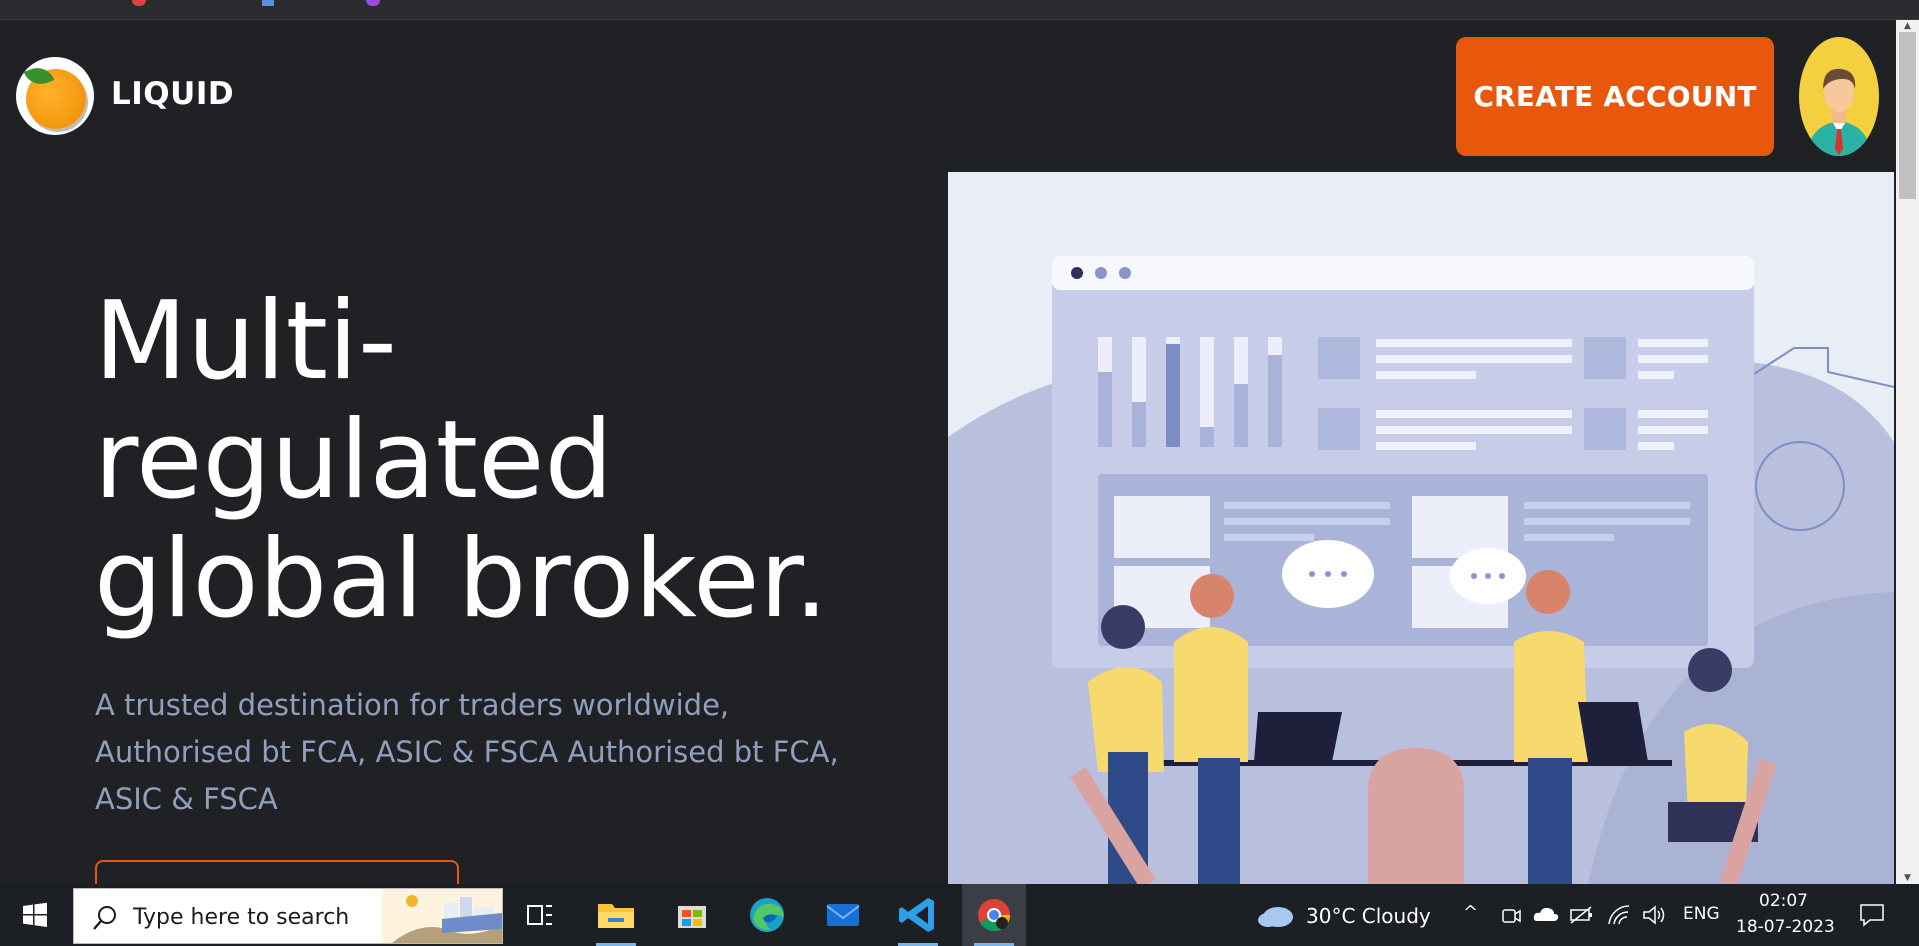 The height and width of the screenshot is (946, 1919). Describe the element at coordinates (1701, 914) in the screenshot. I see `language-indicator: ENG` at that location.